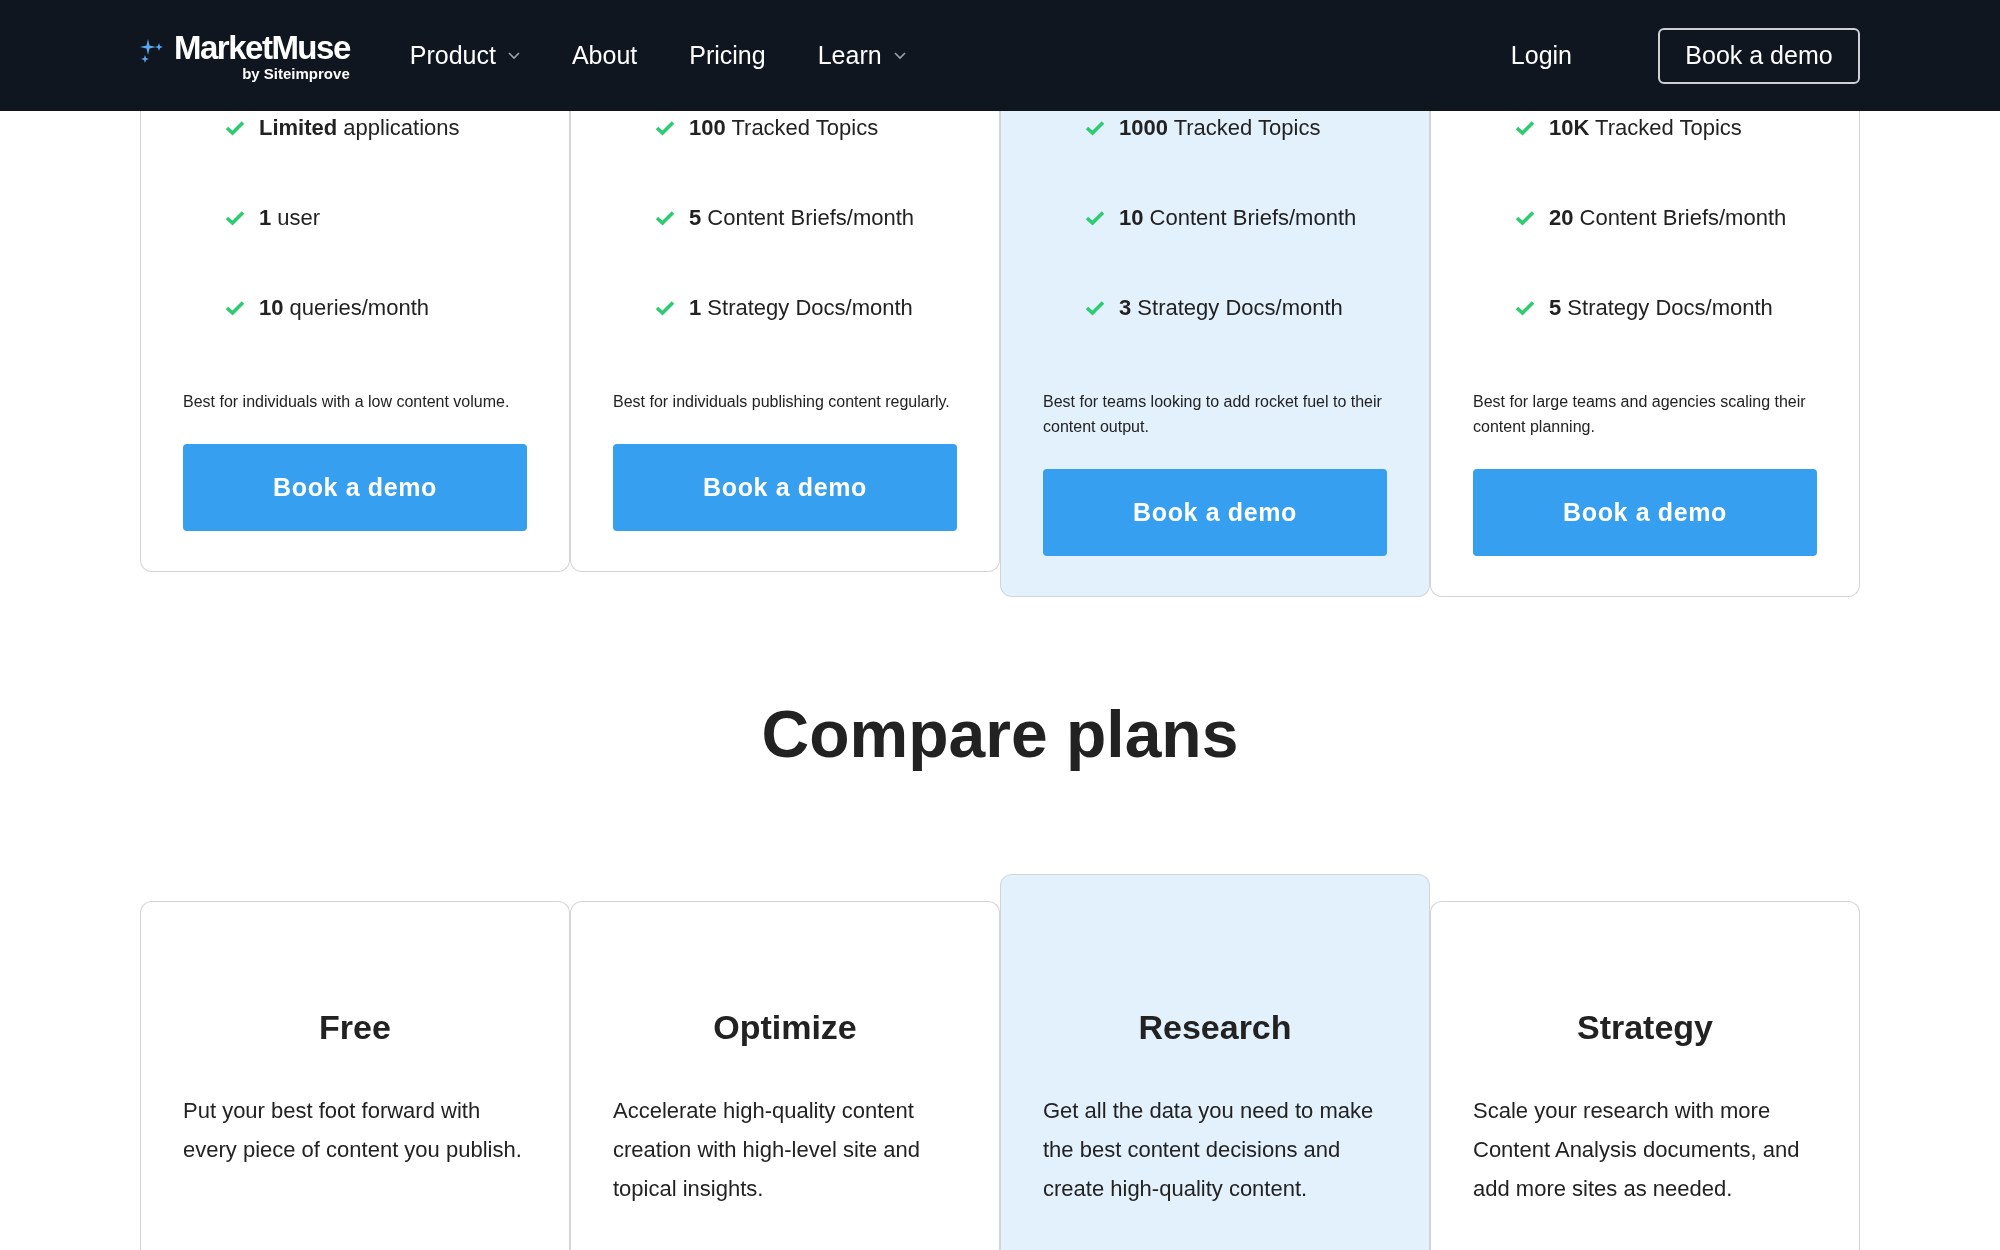 This screenshot has width=2000, height=1250. Describe the element at coordinates (802, 218) in the screenshot. I see `feature-text: 5 Content Briefs/month` at that location.